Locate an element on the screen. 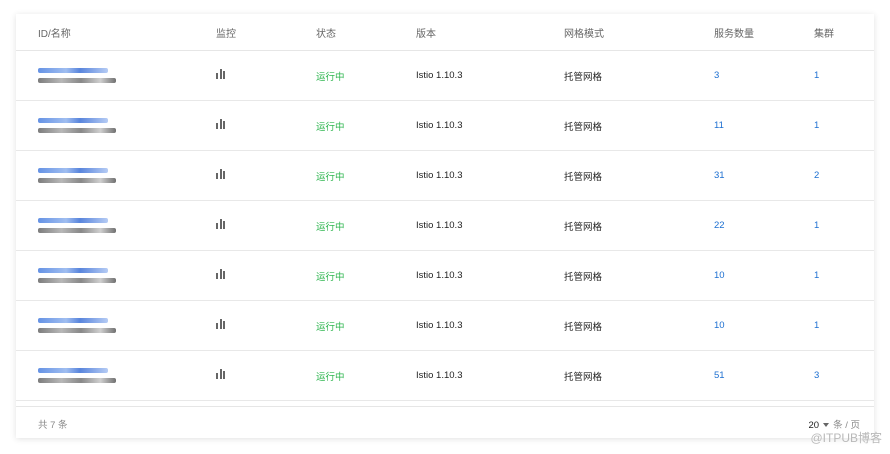 Image resolution: width=890 pixels, height=454 pixels. total-count: 共 7 条 is located at coordinates (53, 425).